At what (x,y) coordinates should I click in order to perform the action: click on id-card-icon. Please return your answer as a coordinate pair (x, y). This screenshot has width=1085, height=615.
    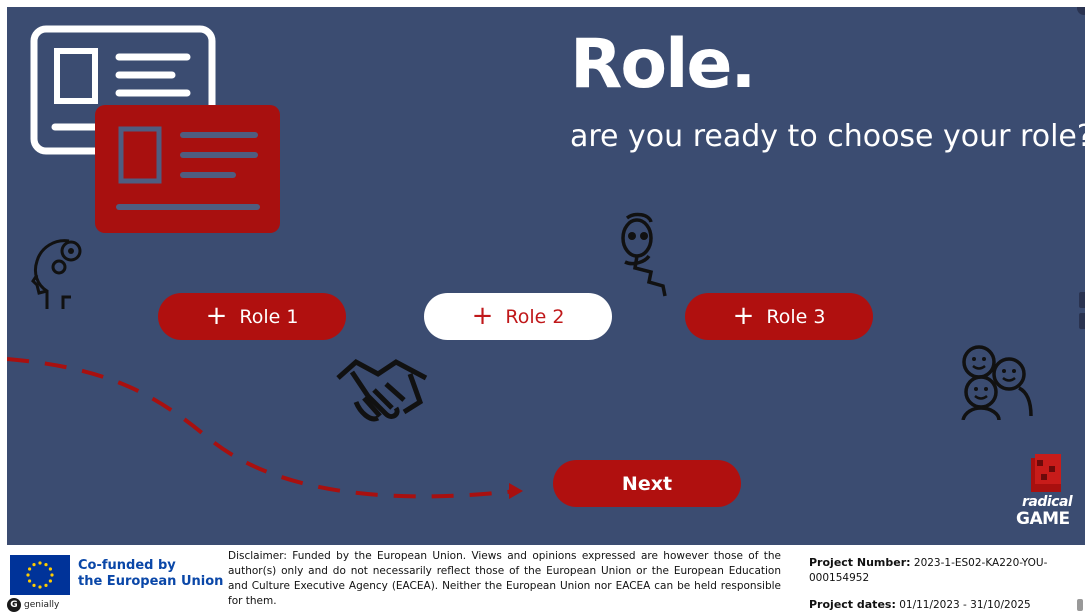
    Looking at the image, I should click on (155, 129).